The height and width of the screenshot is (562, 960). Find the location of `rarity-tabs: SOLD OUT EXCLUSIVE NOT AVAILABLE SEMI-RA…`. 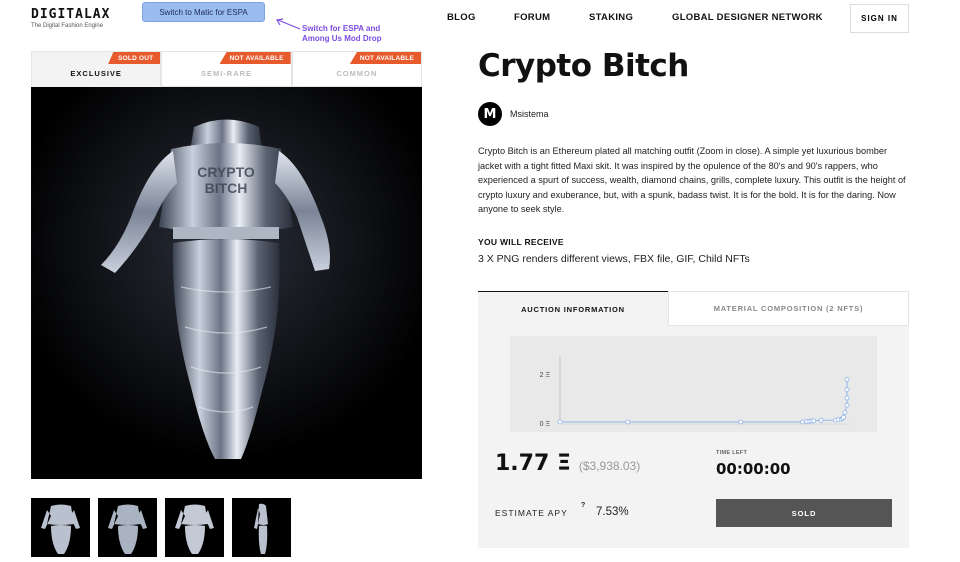

rarity-tabs: SOLD OUT EXCLUSIVE NOT AVAILABLE SEMI-RA… is located at coordinates (226, 69).